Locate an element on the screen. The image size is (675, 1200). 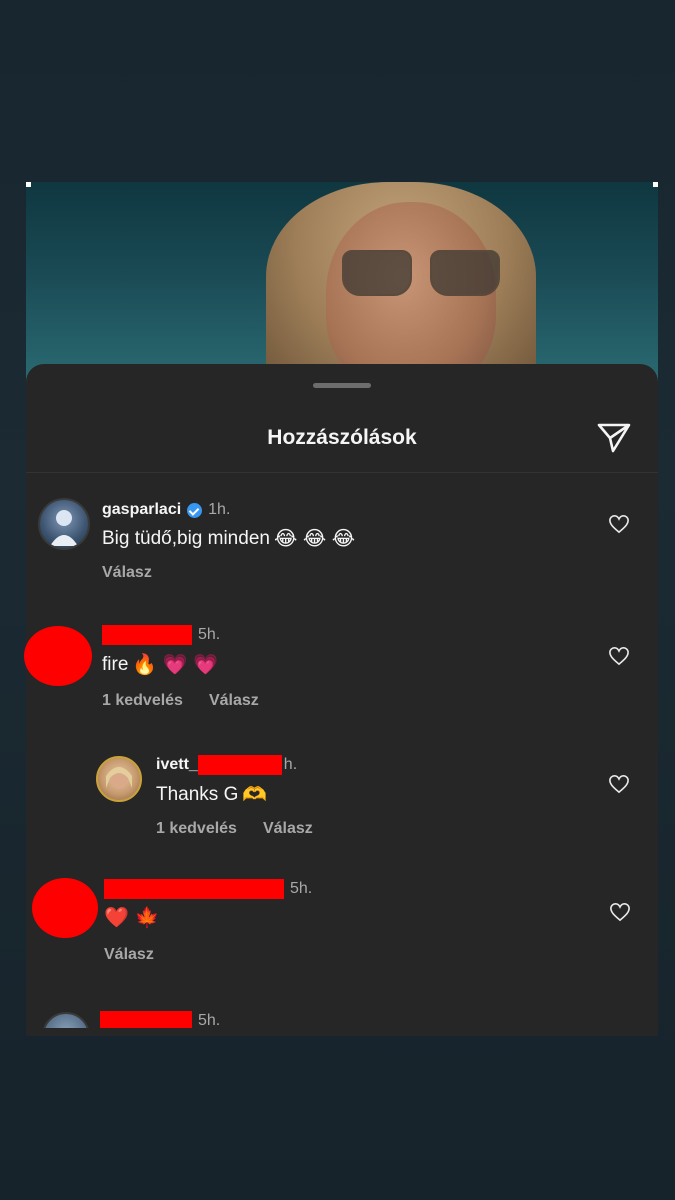
comment-time: h. is located at coordinates (290, 764).